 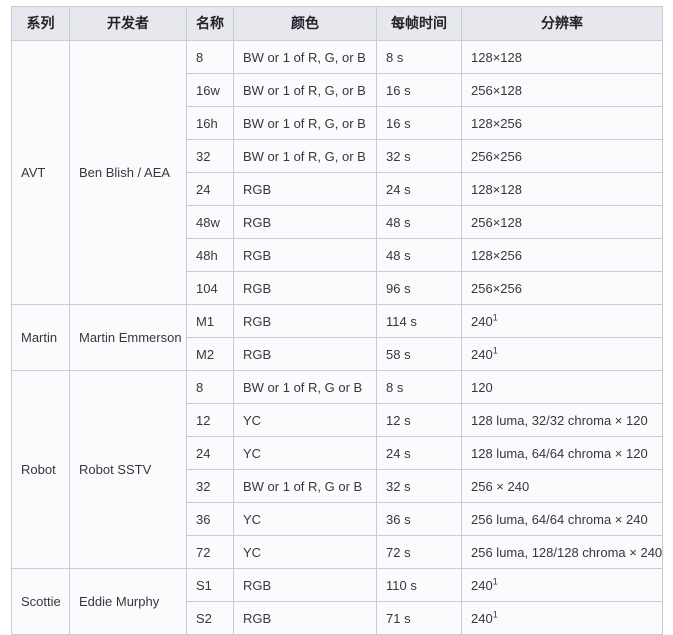 I want to click on cell-mode-name: 16h, so click(x=210, y=123).